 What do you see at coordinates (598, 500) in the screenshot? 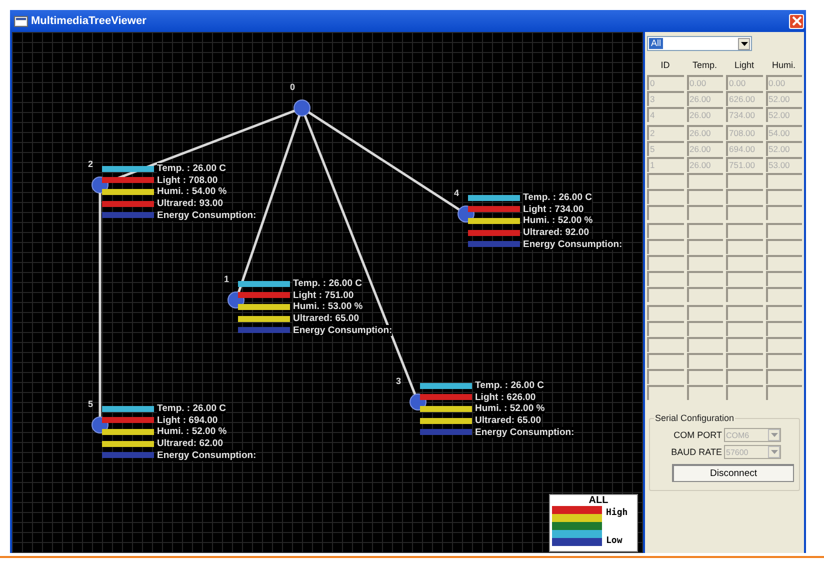
I see `legend-title: ALL` at bounding box center [598, 500].